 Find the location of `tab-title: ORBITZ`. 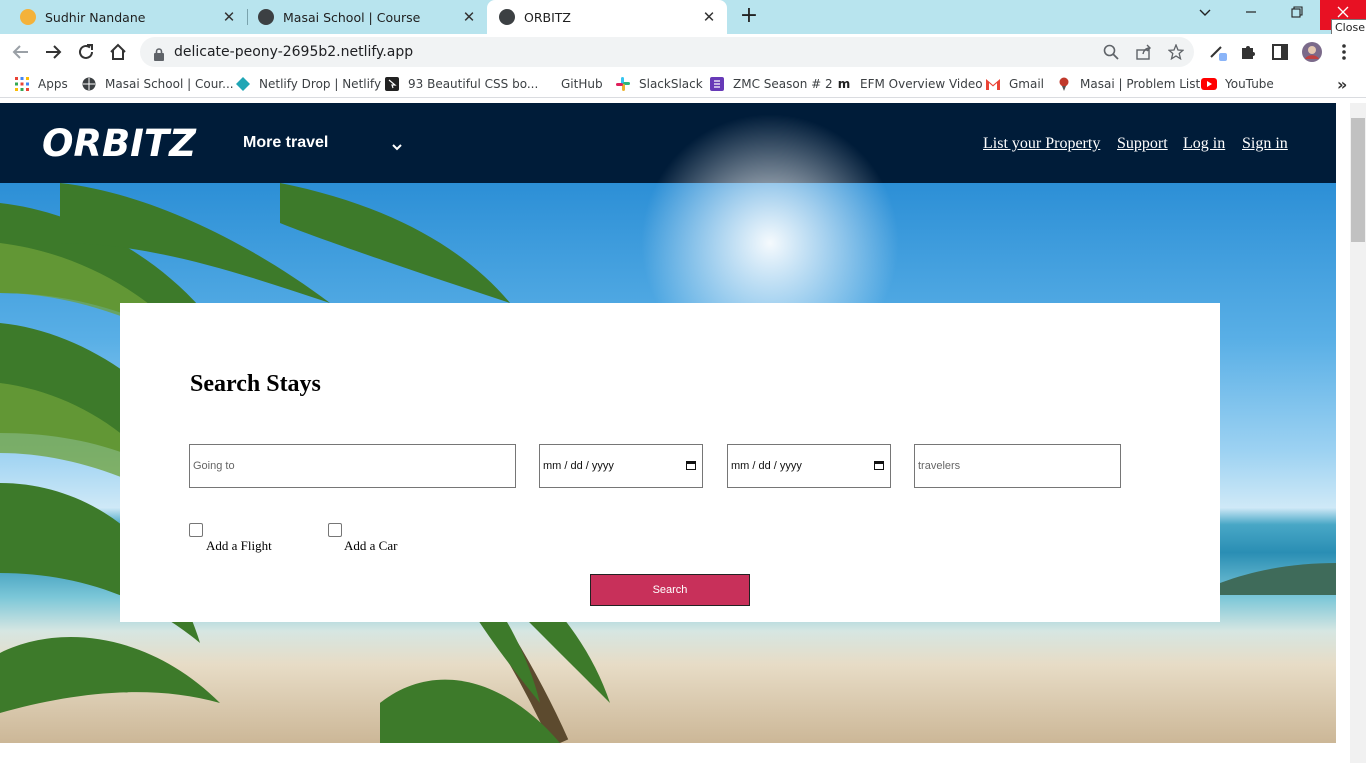

tab-title: ORBITZ is located at coordinates (547, 17).